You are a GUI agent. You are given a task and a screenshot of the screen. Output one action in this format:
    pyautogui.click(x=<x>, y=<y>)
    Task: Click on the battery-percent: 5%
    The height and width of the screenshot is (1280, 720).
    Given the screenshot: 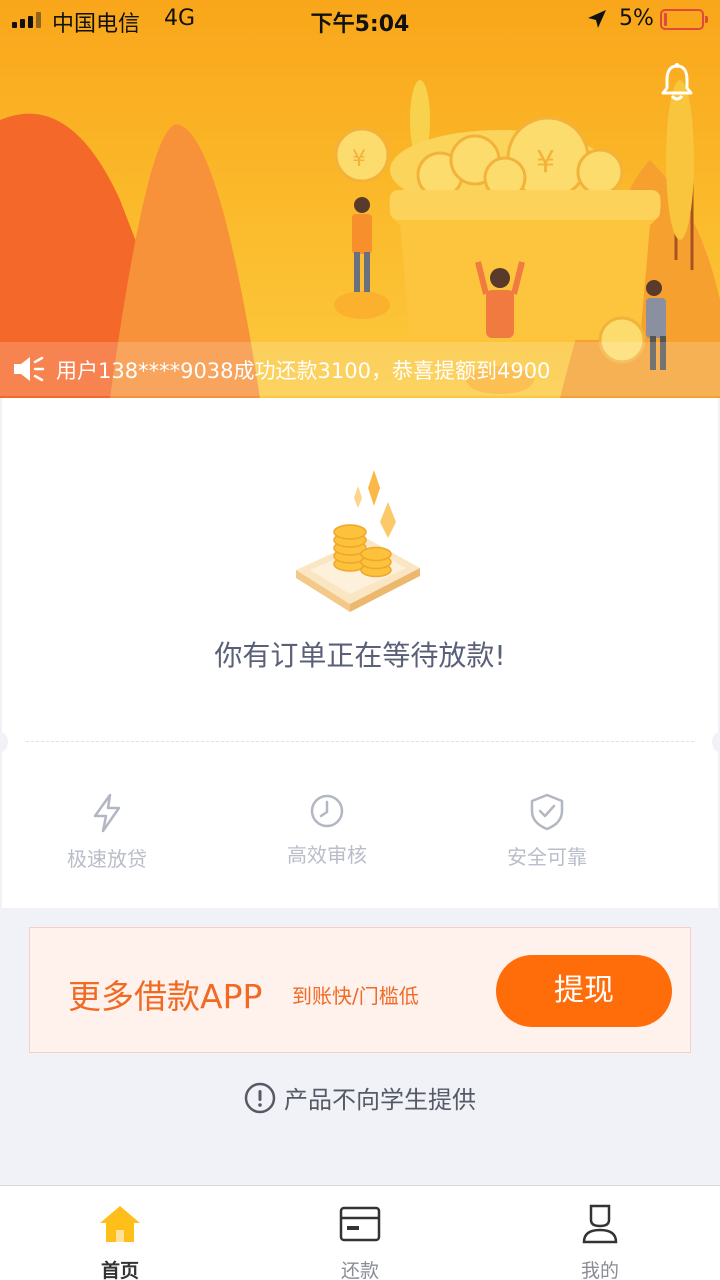 What is the action you would take?
    pyautogui.click(x=636, y=18)
    